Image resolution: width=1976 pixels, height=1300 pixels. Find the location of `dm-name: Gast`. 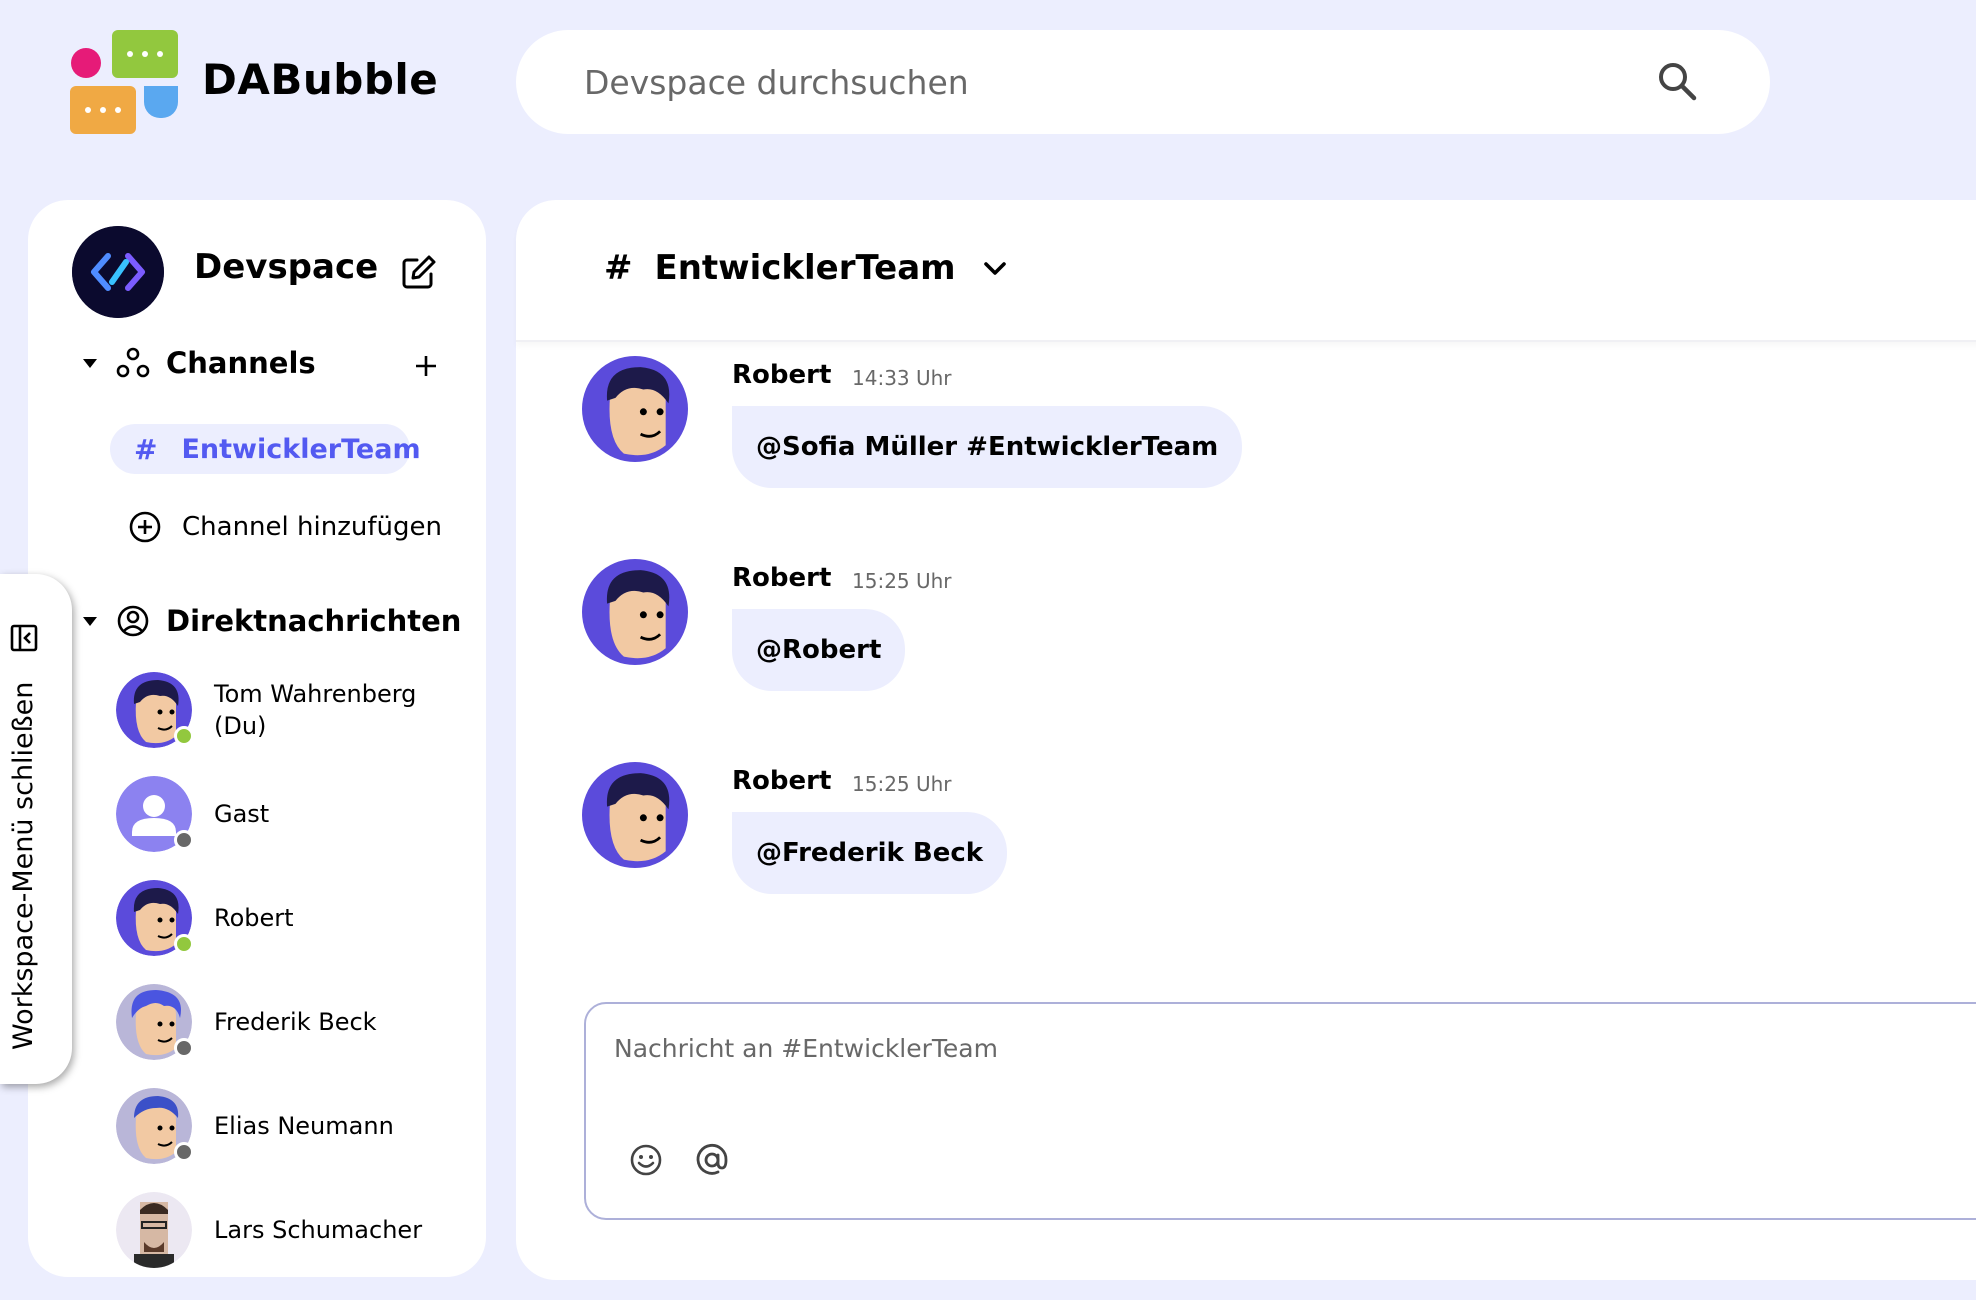

dm-name: Gast is located at coordinates (242, 814).